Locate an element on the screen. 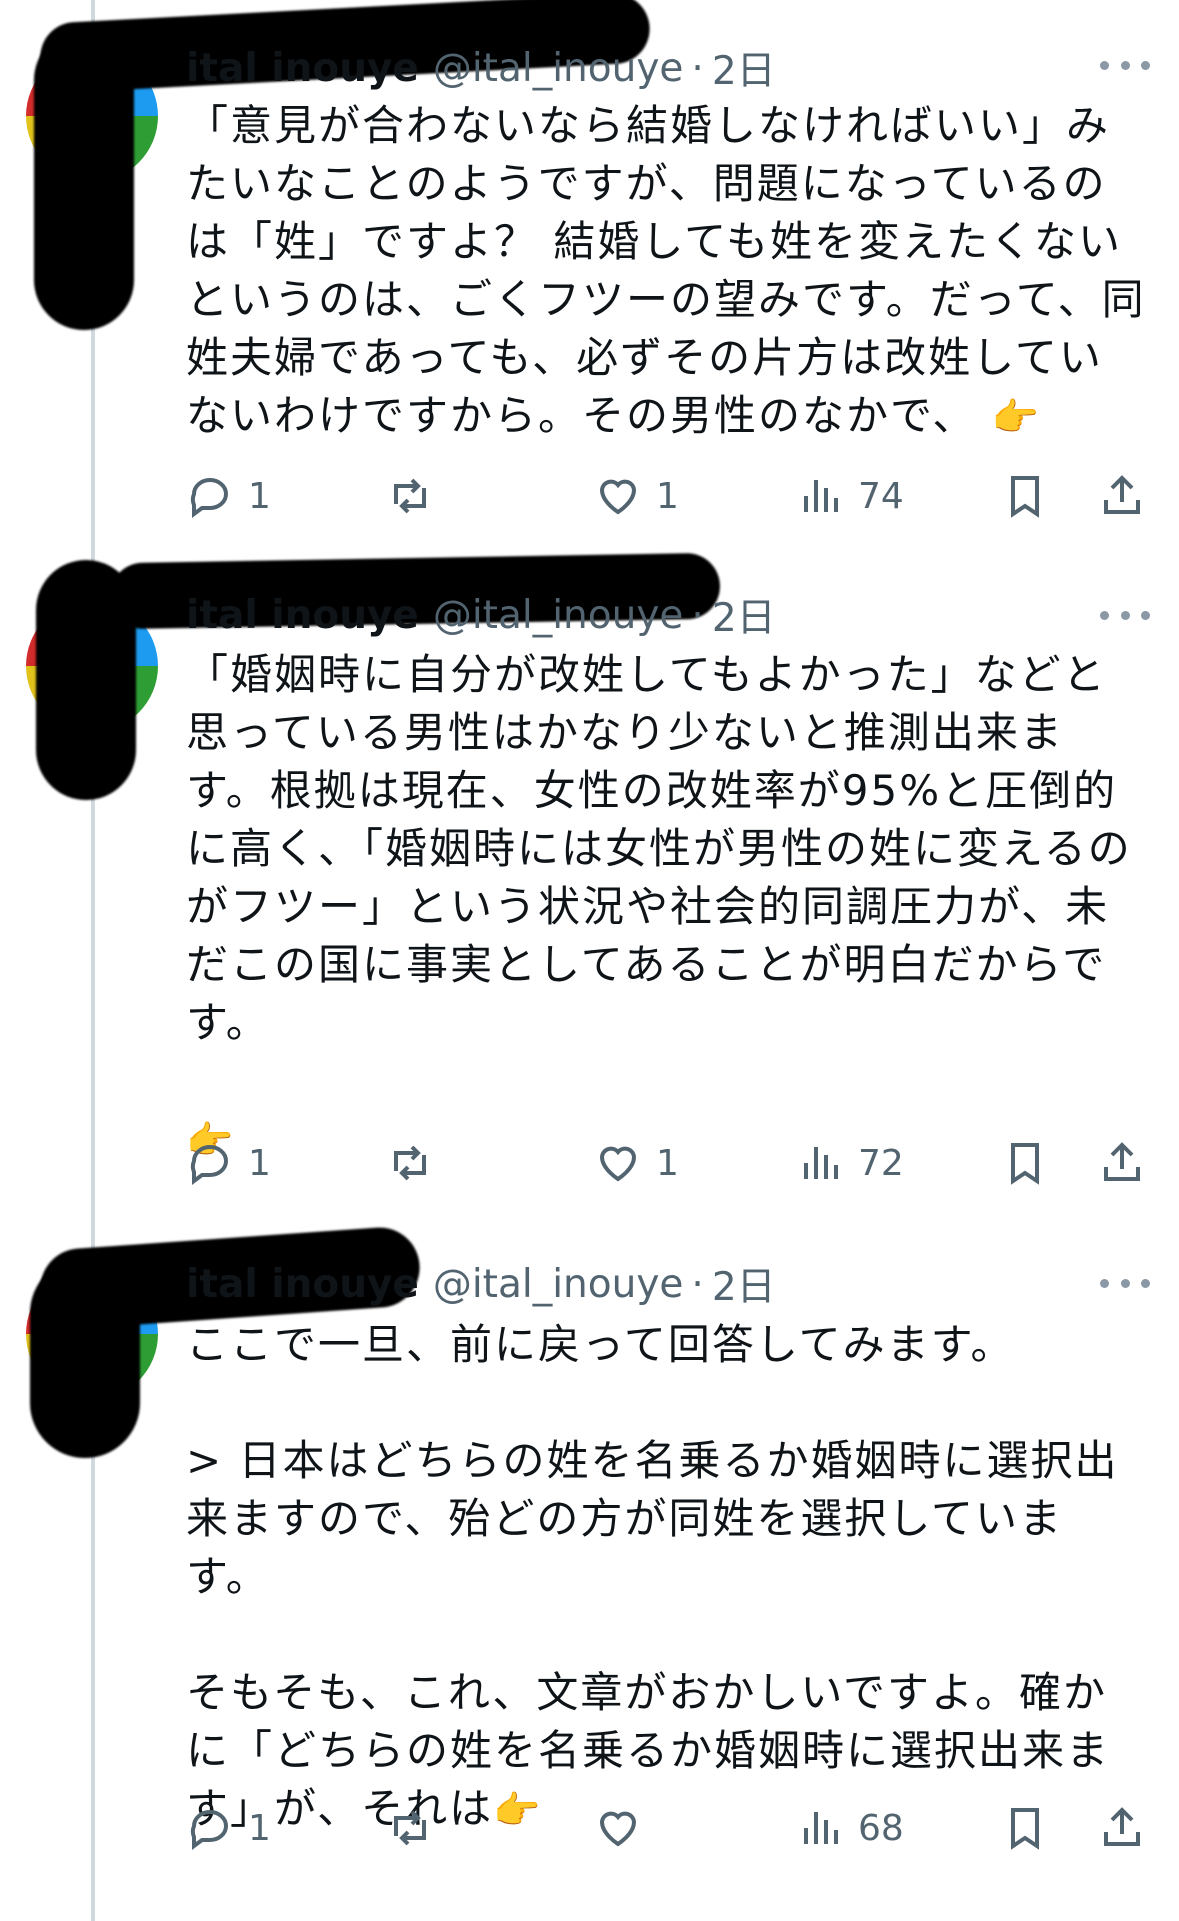 The width and height of the screenshot is (1179, 1921). views-button: 72 is located at coordinates (850, 1163).